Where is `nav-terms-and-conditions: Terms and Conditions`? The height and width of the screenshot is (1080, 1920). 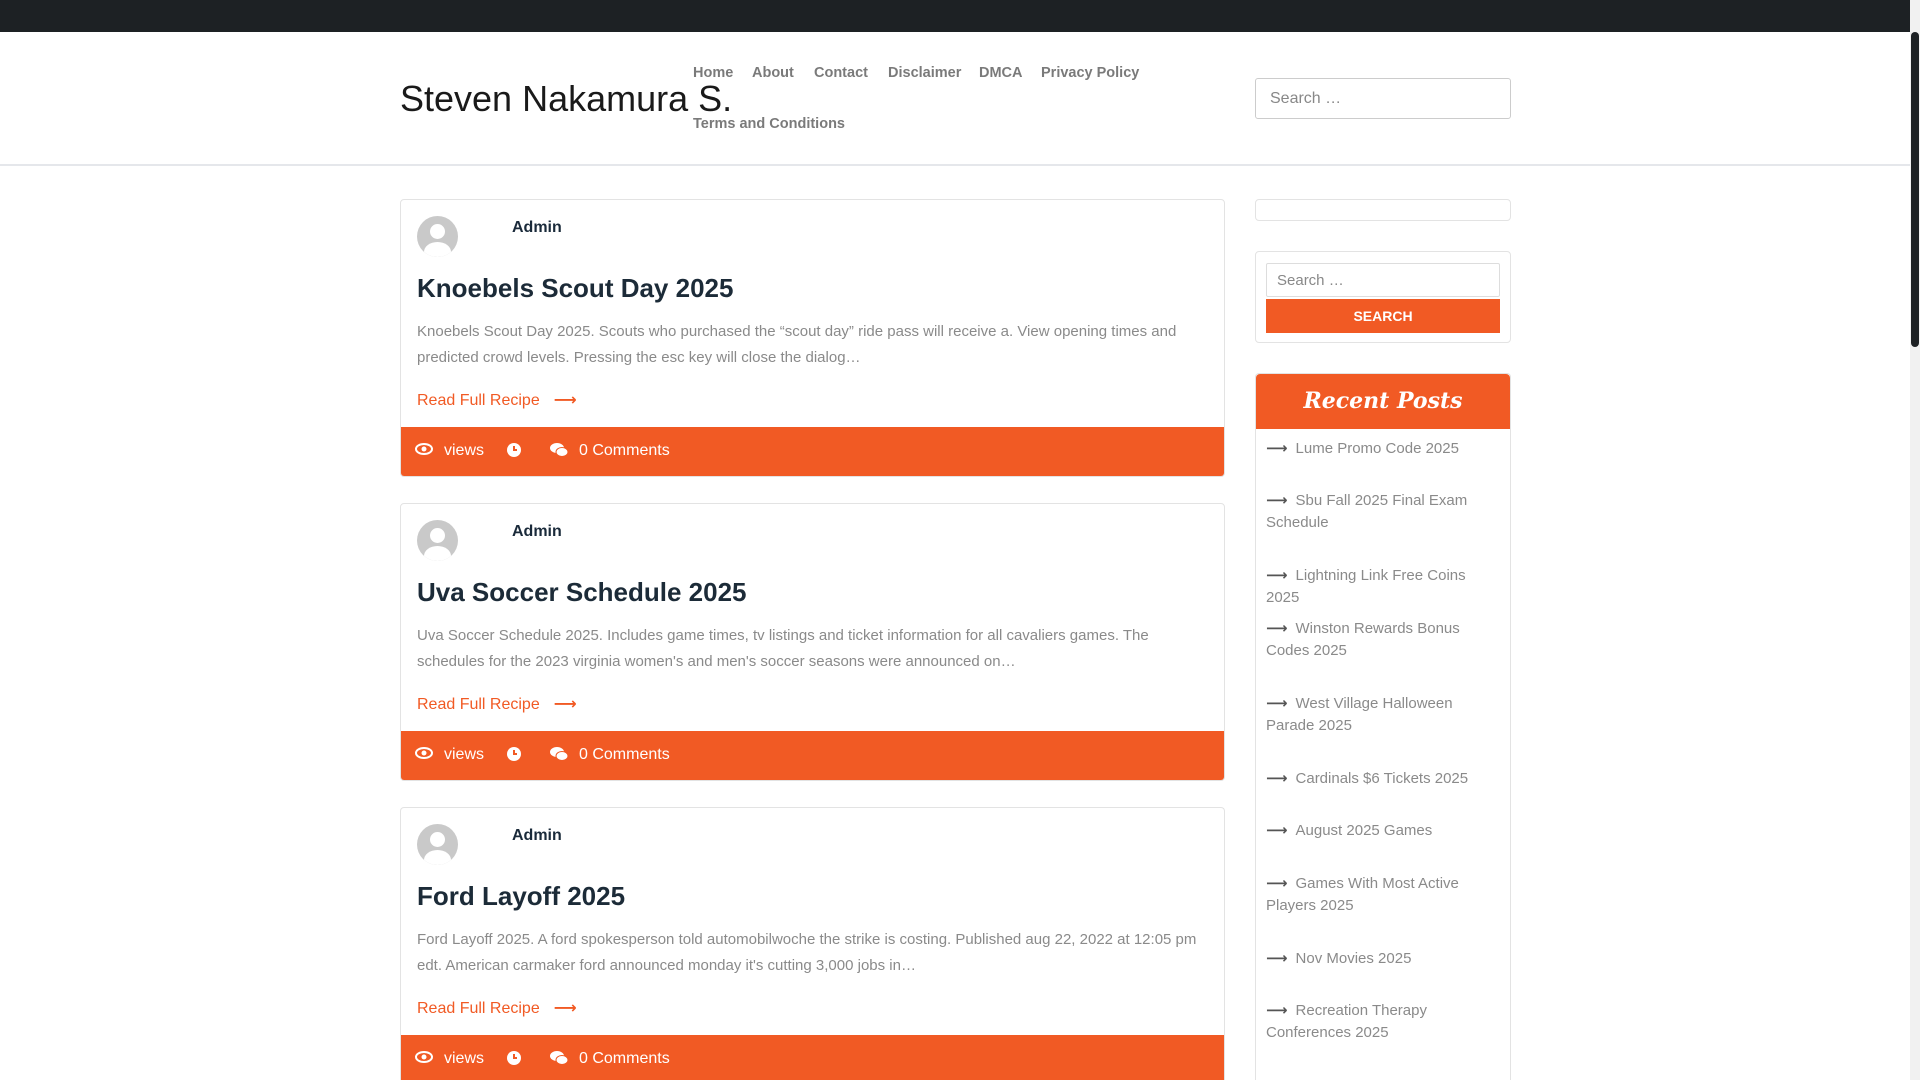
nav-terms-and-conditions: Terms and Conditions is located at coordinates (769, 124).